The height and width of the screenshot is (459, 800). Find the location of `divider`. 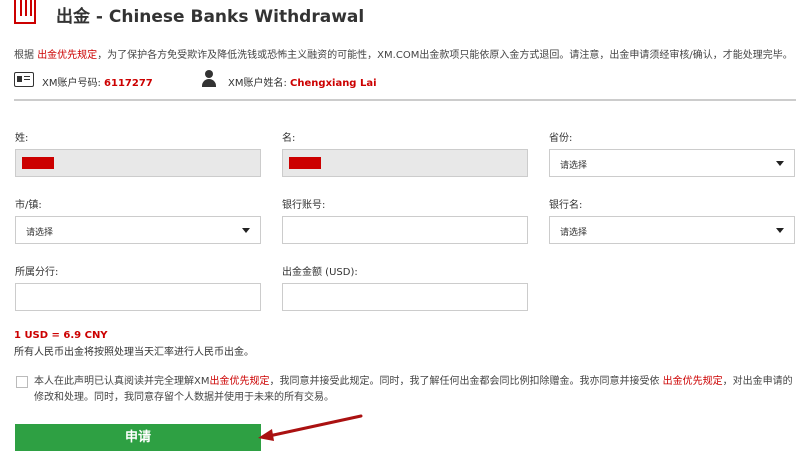

divider is located at coordinates (405, 100).